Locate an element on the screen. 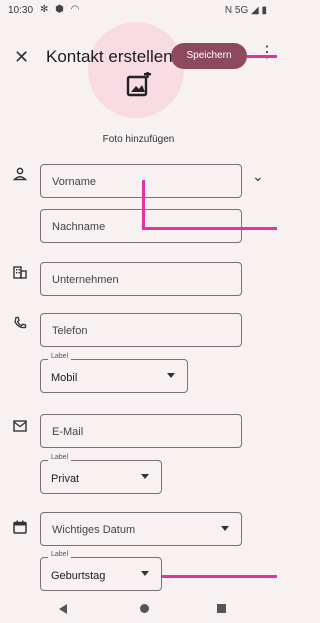 This screenshot has height=623, width=320. annotation-line-name-horizontal is located at coordinates (209, 228).